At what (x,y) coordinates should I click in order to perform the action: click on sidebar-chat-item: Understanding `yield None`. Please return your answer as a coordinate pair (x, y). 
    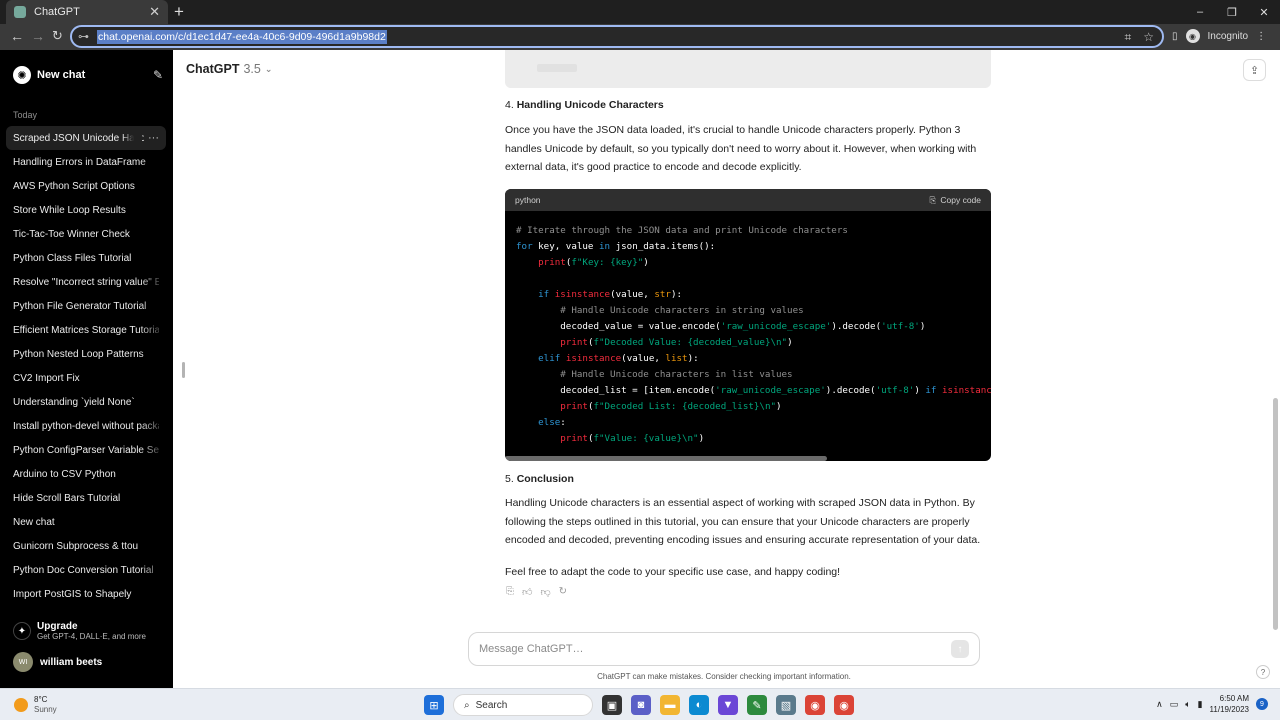
    Looking at the image, I should click on (86, 402).